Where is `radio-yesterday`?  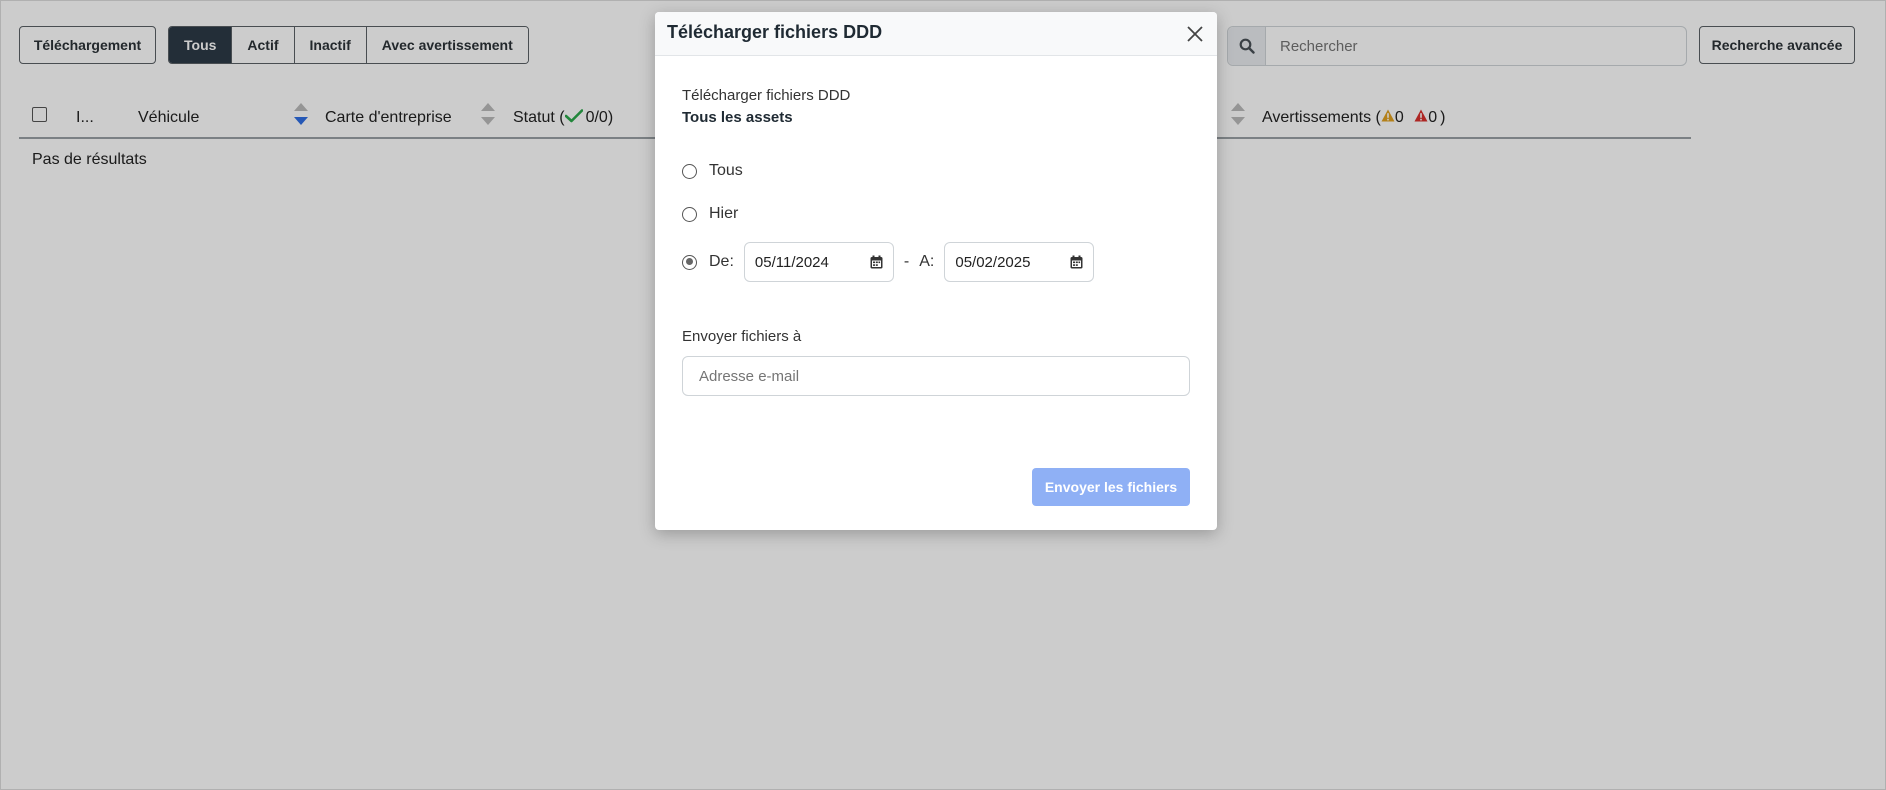
radio-yesterday is located at coordinates (689, 214).